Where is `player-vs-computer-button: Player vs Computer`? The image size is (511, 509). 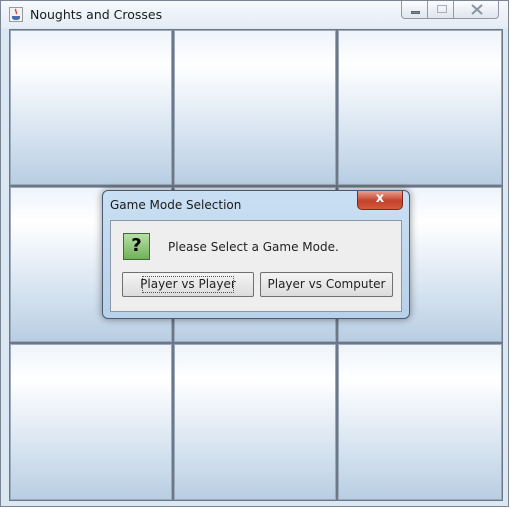
player-vs-computer-button: Player vs Computer is located at coordinates (326, 284).